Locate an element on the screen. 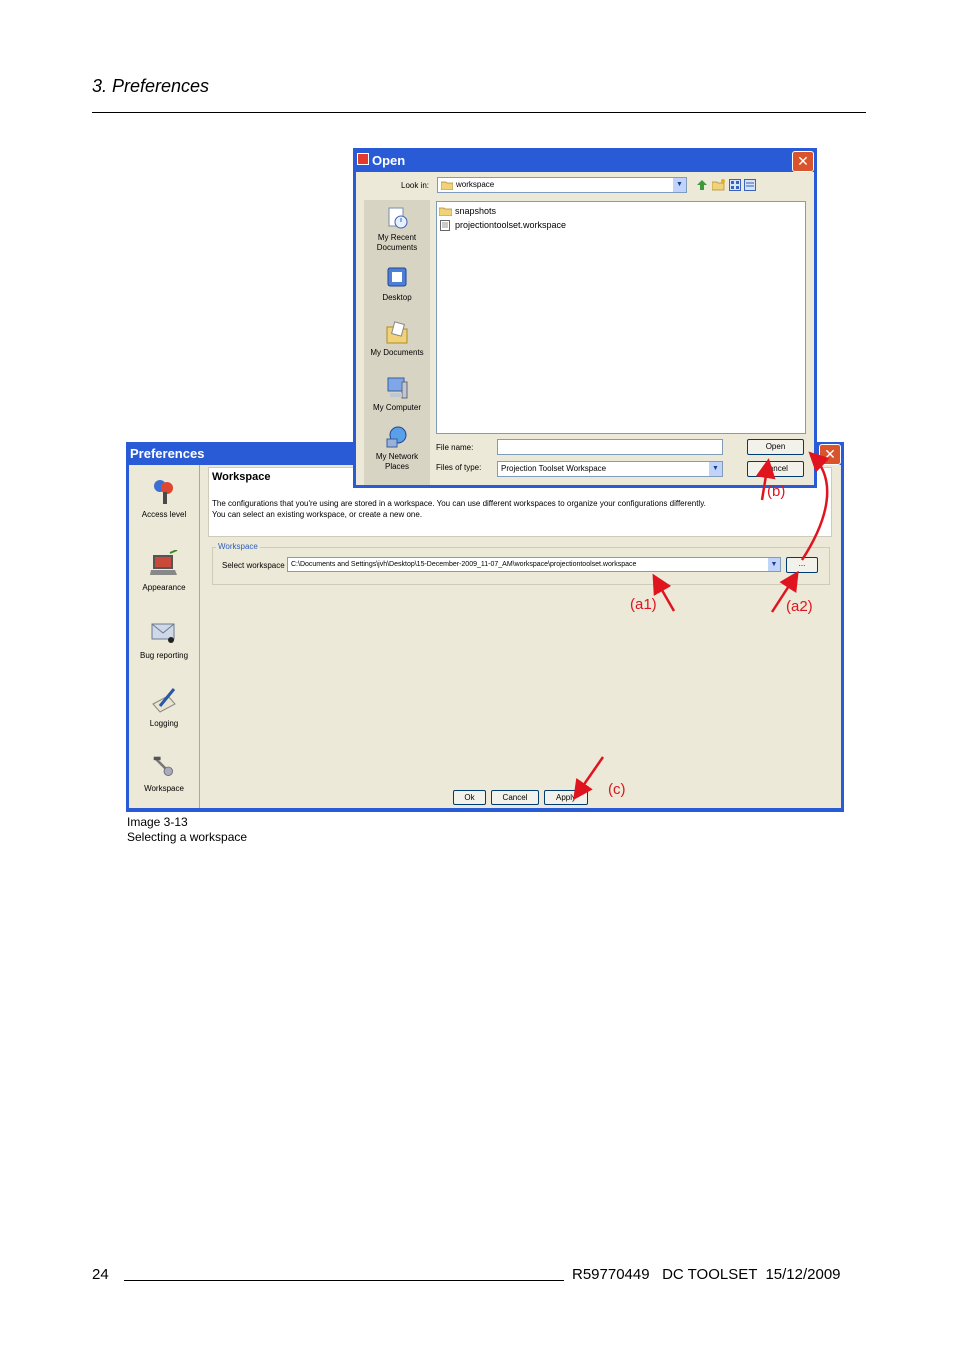  arrow-a1 is located at coordinates (664, 592).